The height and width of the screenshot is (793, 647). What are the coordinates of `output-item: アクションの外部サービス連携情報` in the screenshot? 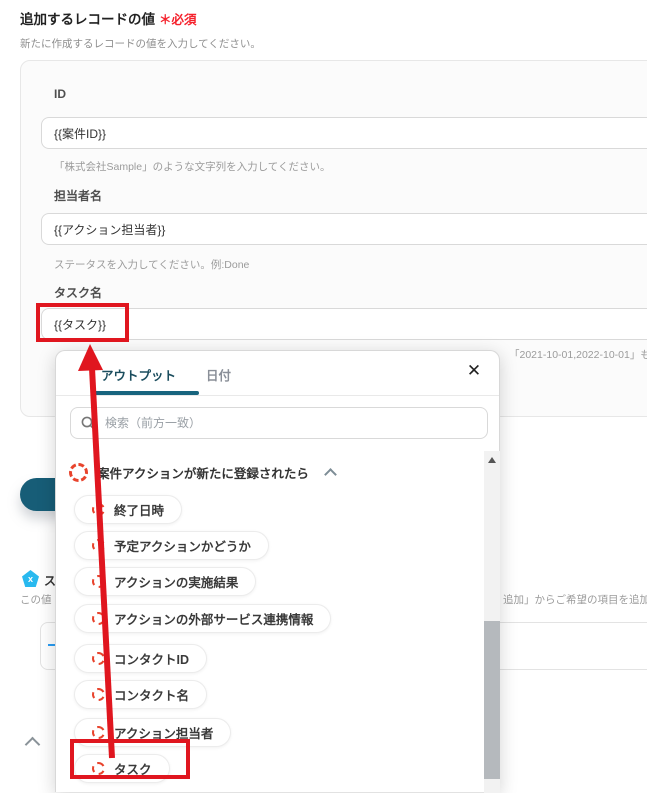 It's located at (203, 618).